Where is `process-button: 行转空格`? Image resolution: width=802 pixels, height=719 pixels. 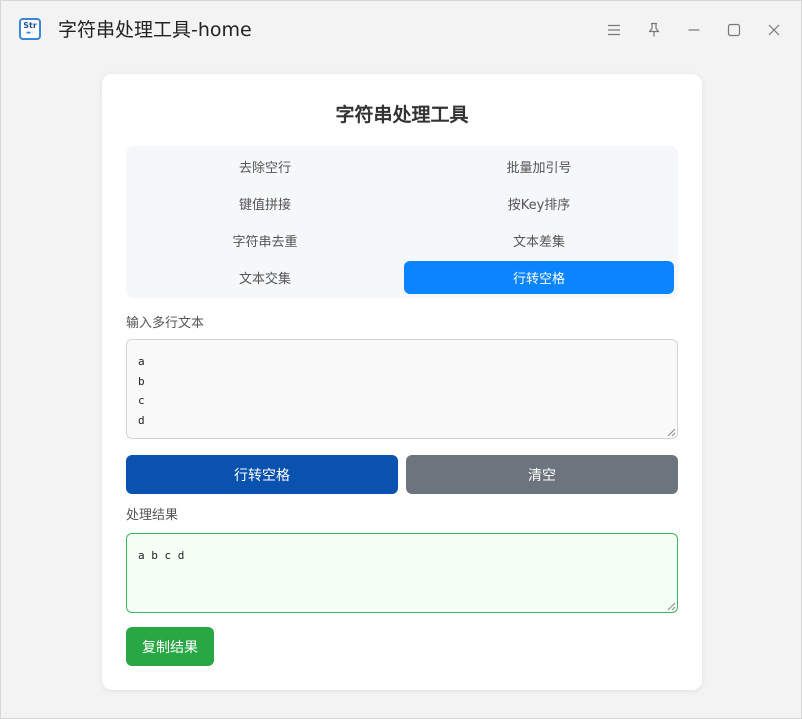
process-button: 行转空格 is located at coordinates (262, 474).